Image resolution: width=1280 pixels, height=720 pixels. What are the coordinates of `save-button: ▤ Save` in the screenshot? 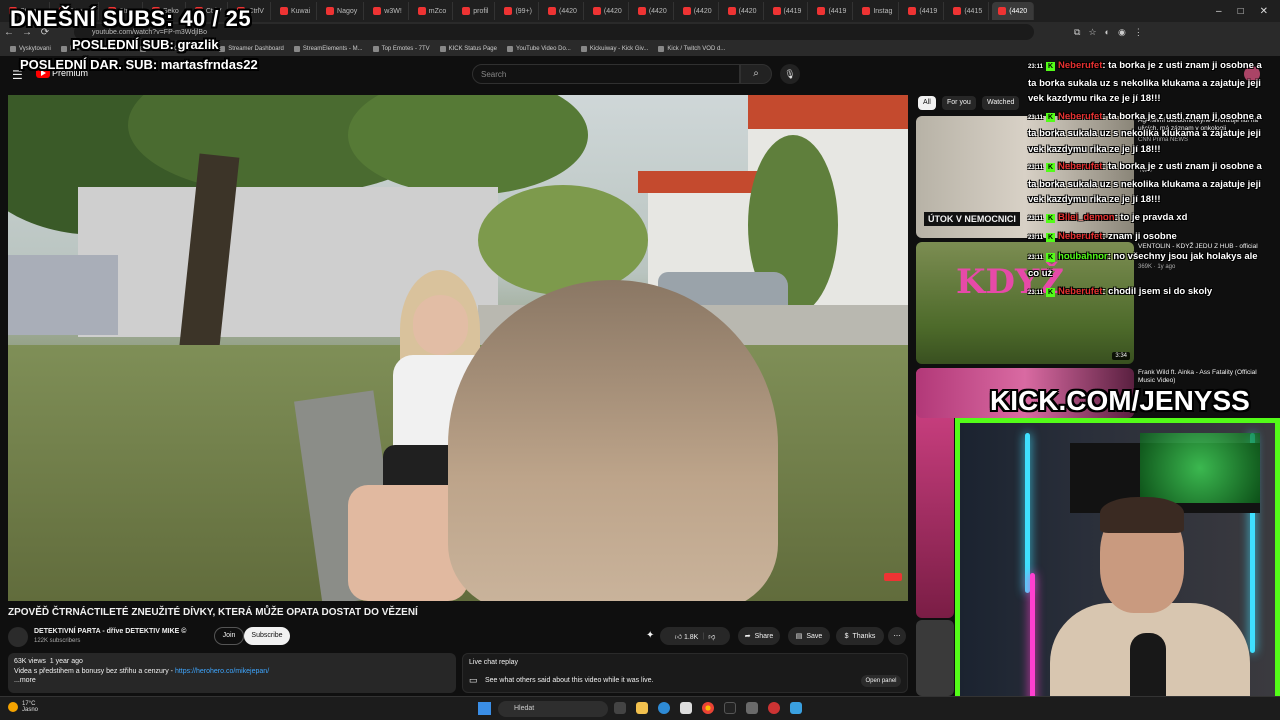 It's located at (809, 636).